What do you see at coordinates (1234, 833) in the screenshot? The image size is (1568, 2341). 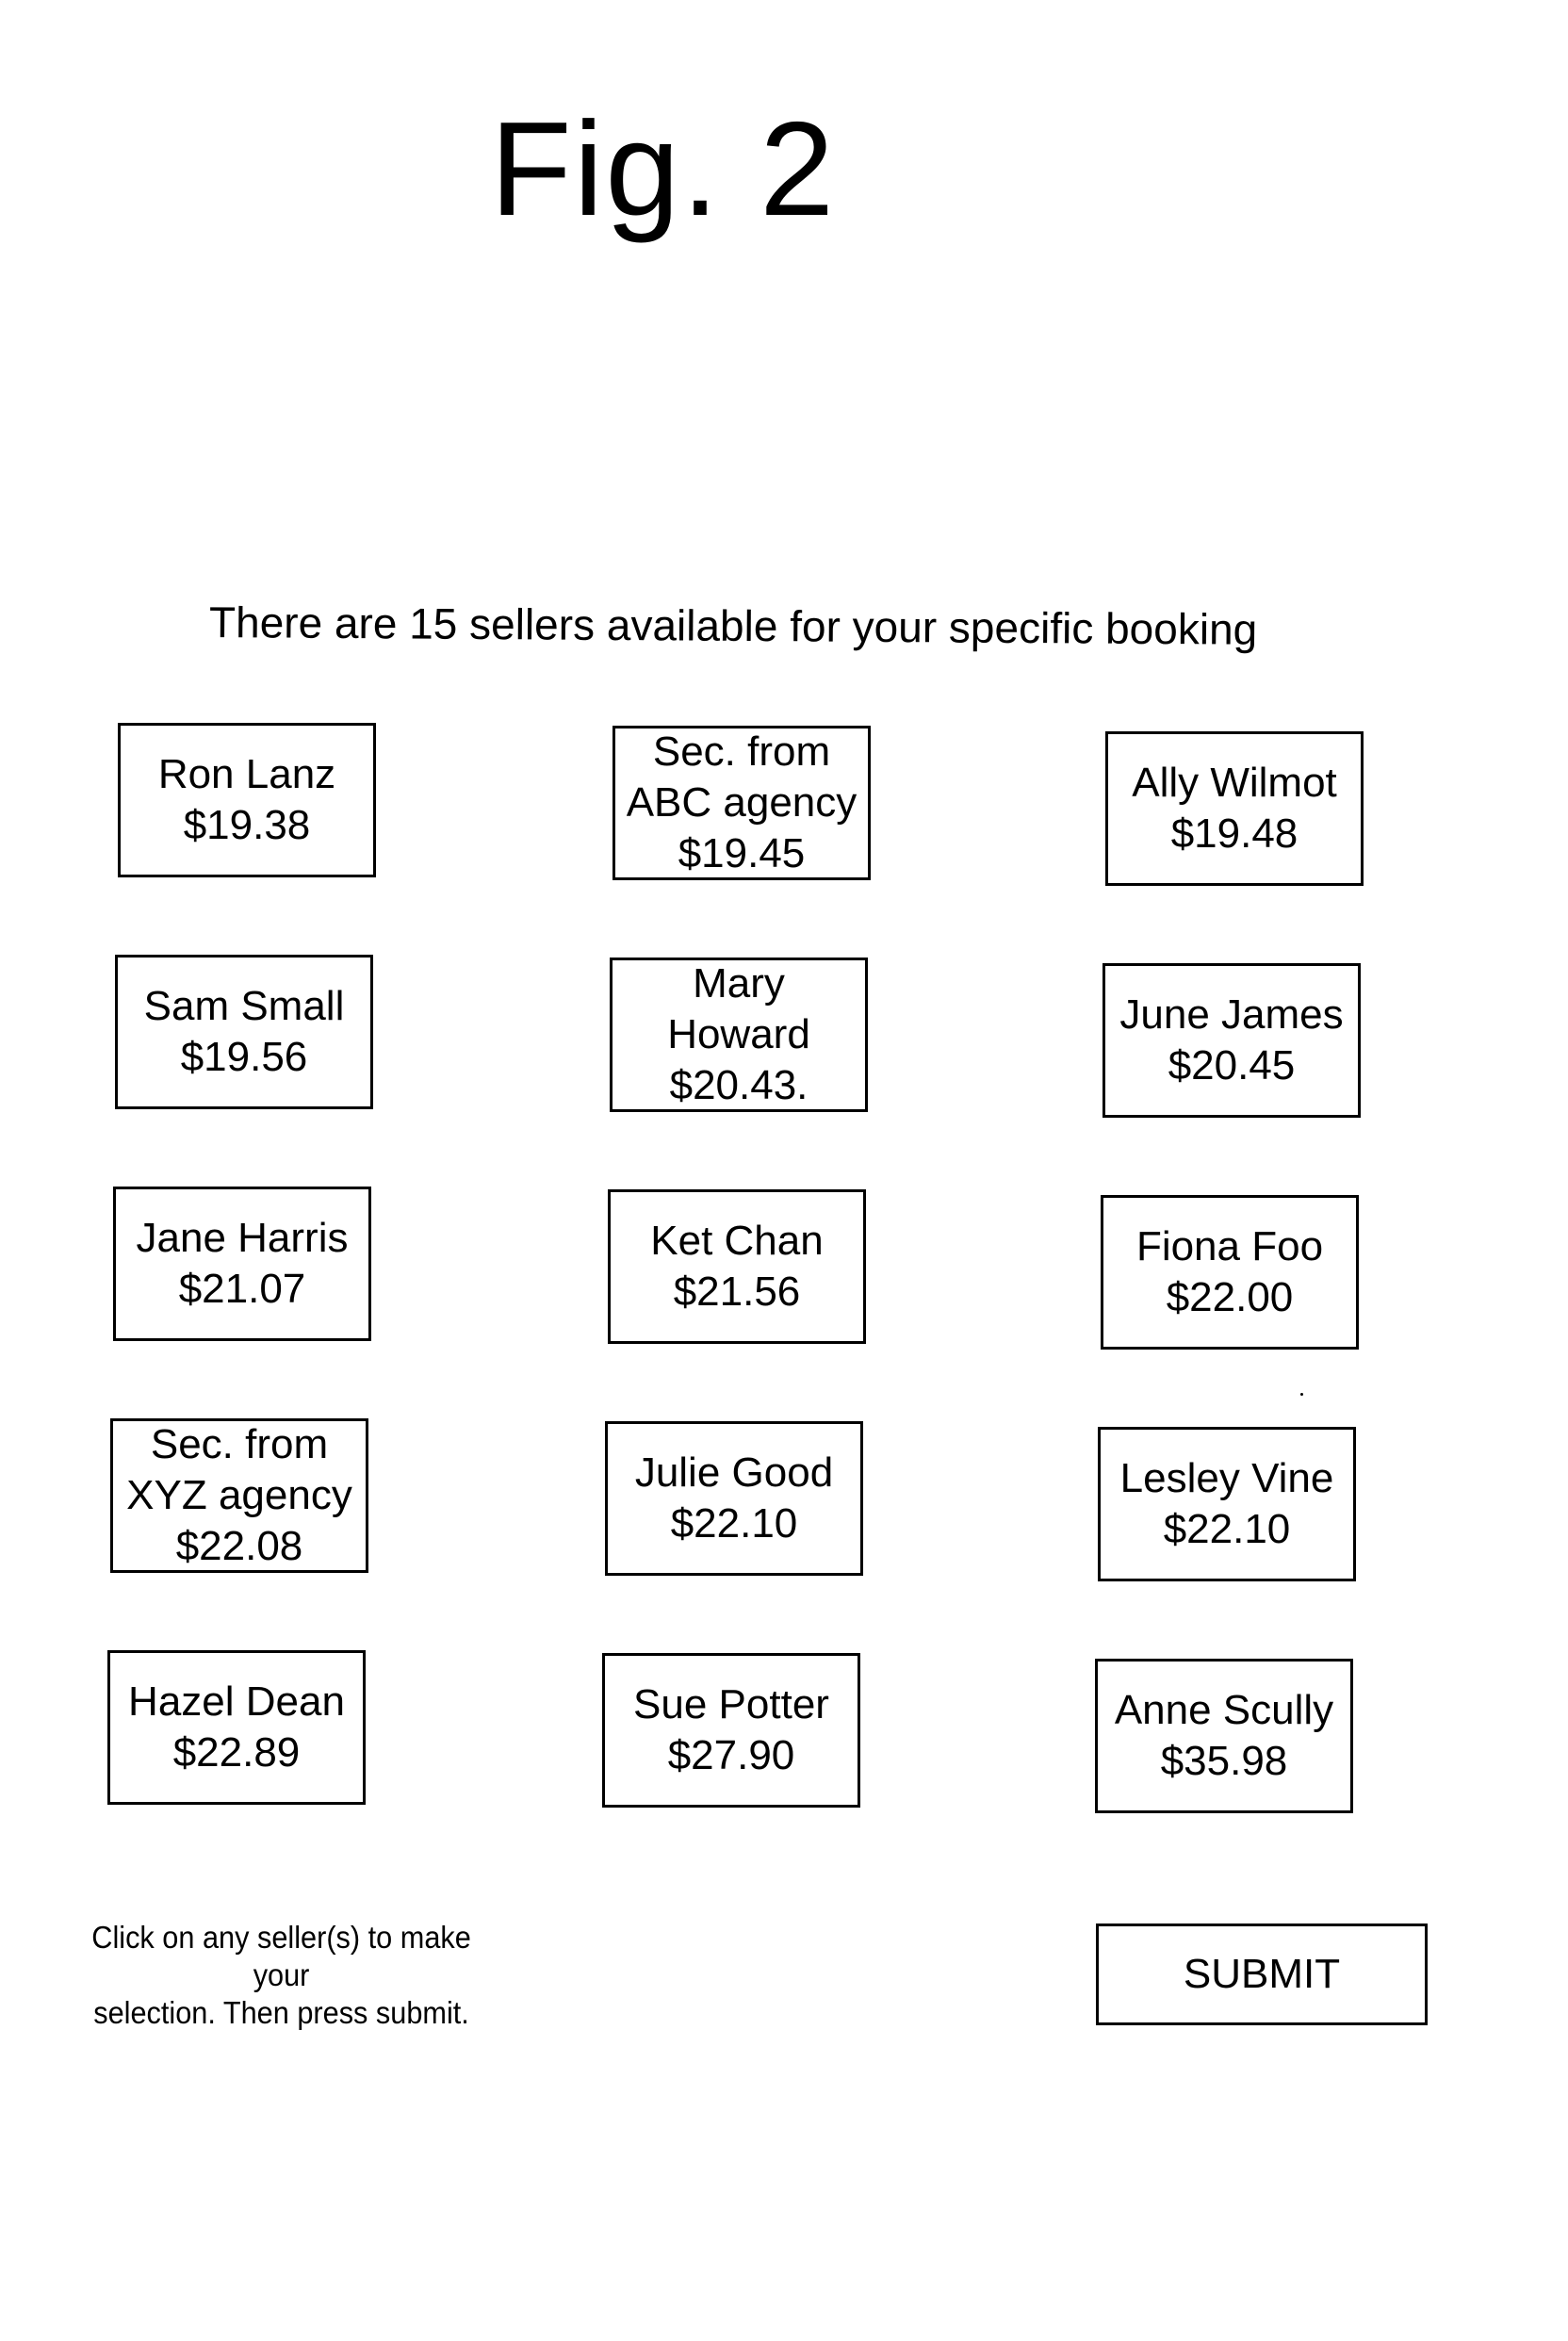 I see `seller-price: $19.48` at bounding box center [1234, 833].